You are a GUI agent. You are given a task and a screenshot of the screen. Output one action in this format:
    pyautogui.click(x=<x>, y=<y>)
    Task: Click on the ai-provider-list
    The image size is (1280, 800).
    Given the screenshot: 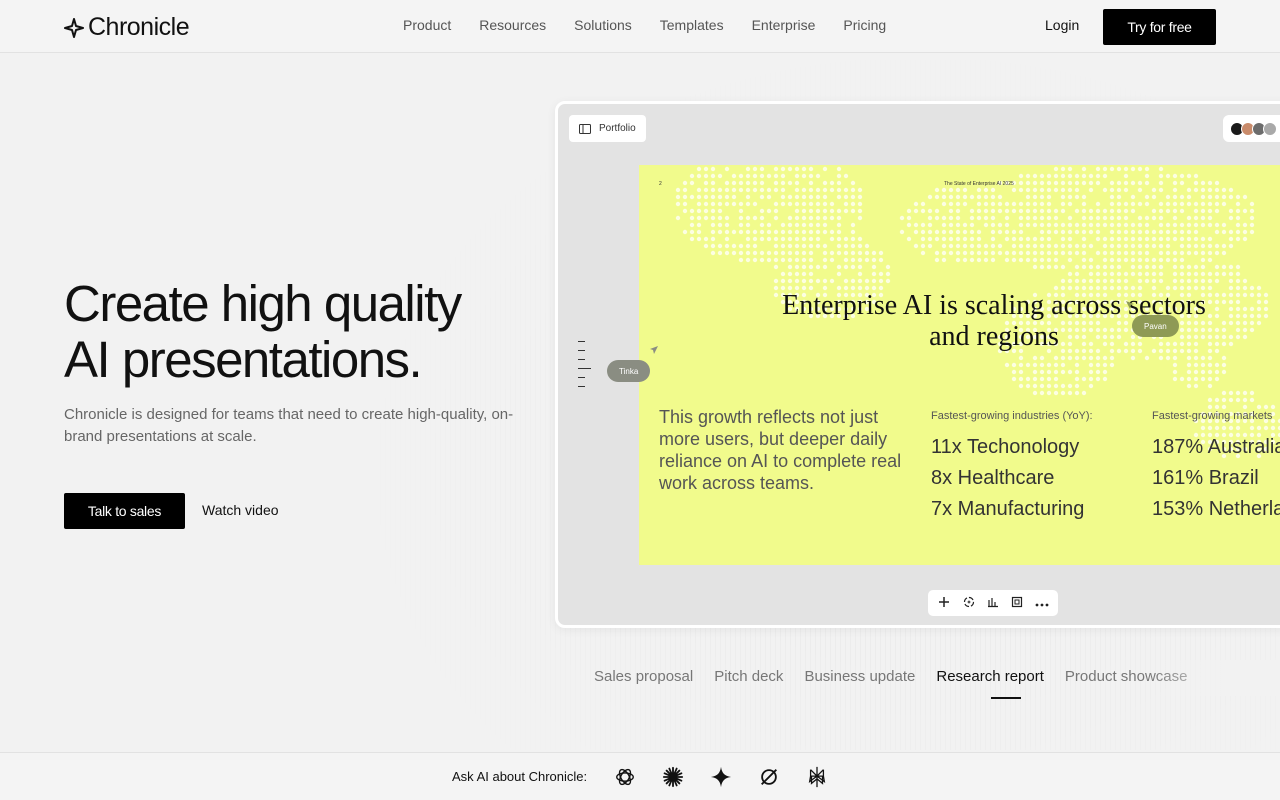 What is the action you would take?
    pyautogui.click(x=721, y=777)
    